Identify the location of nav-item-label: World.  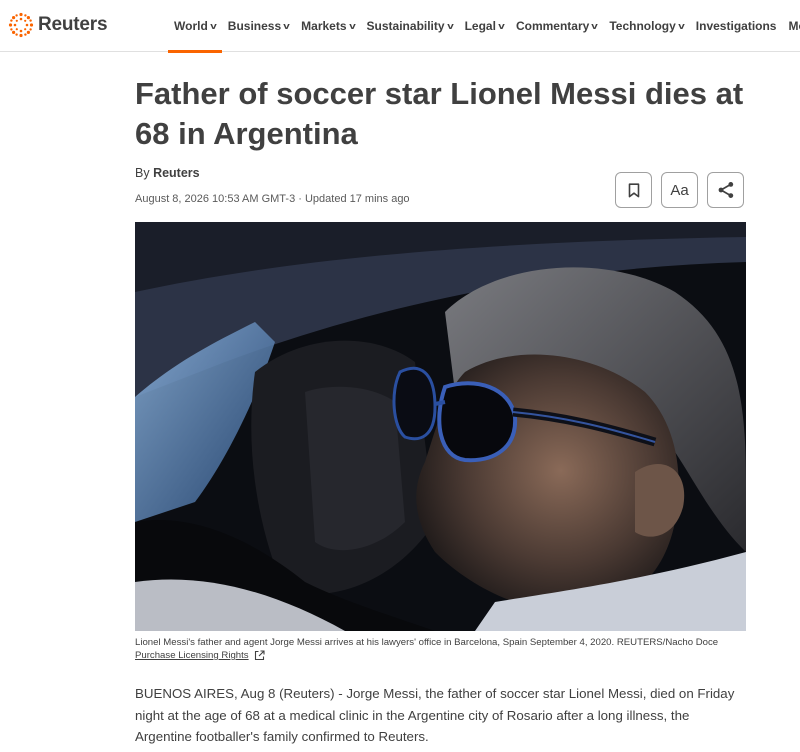
(191, 26).